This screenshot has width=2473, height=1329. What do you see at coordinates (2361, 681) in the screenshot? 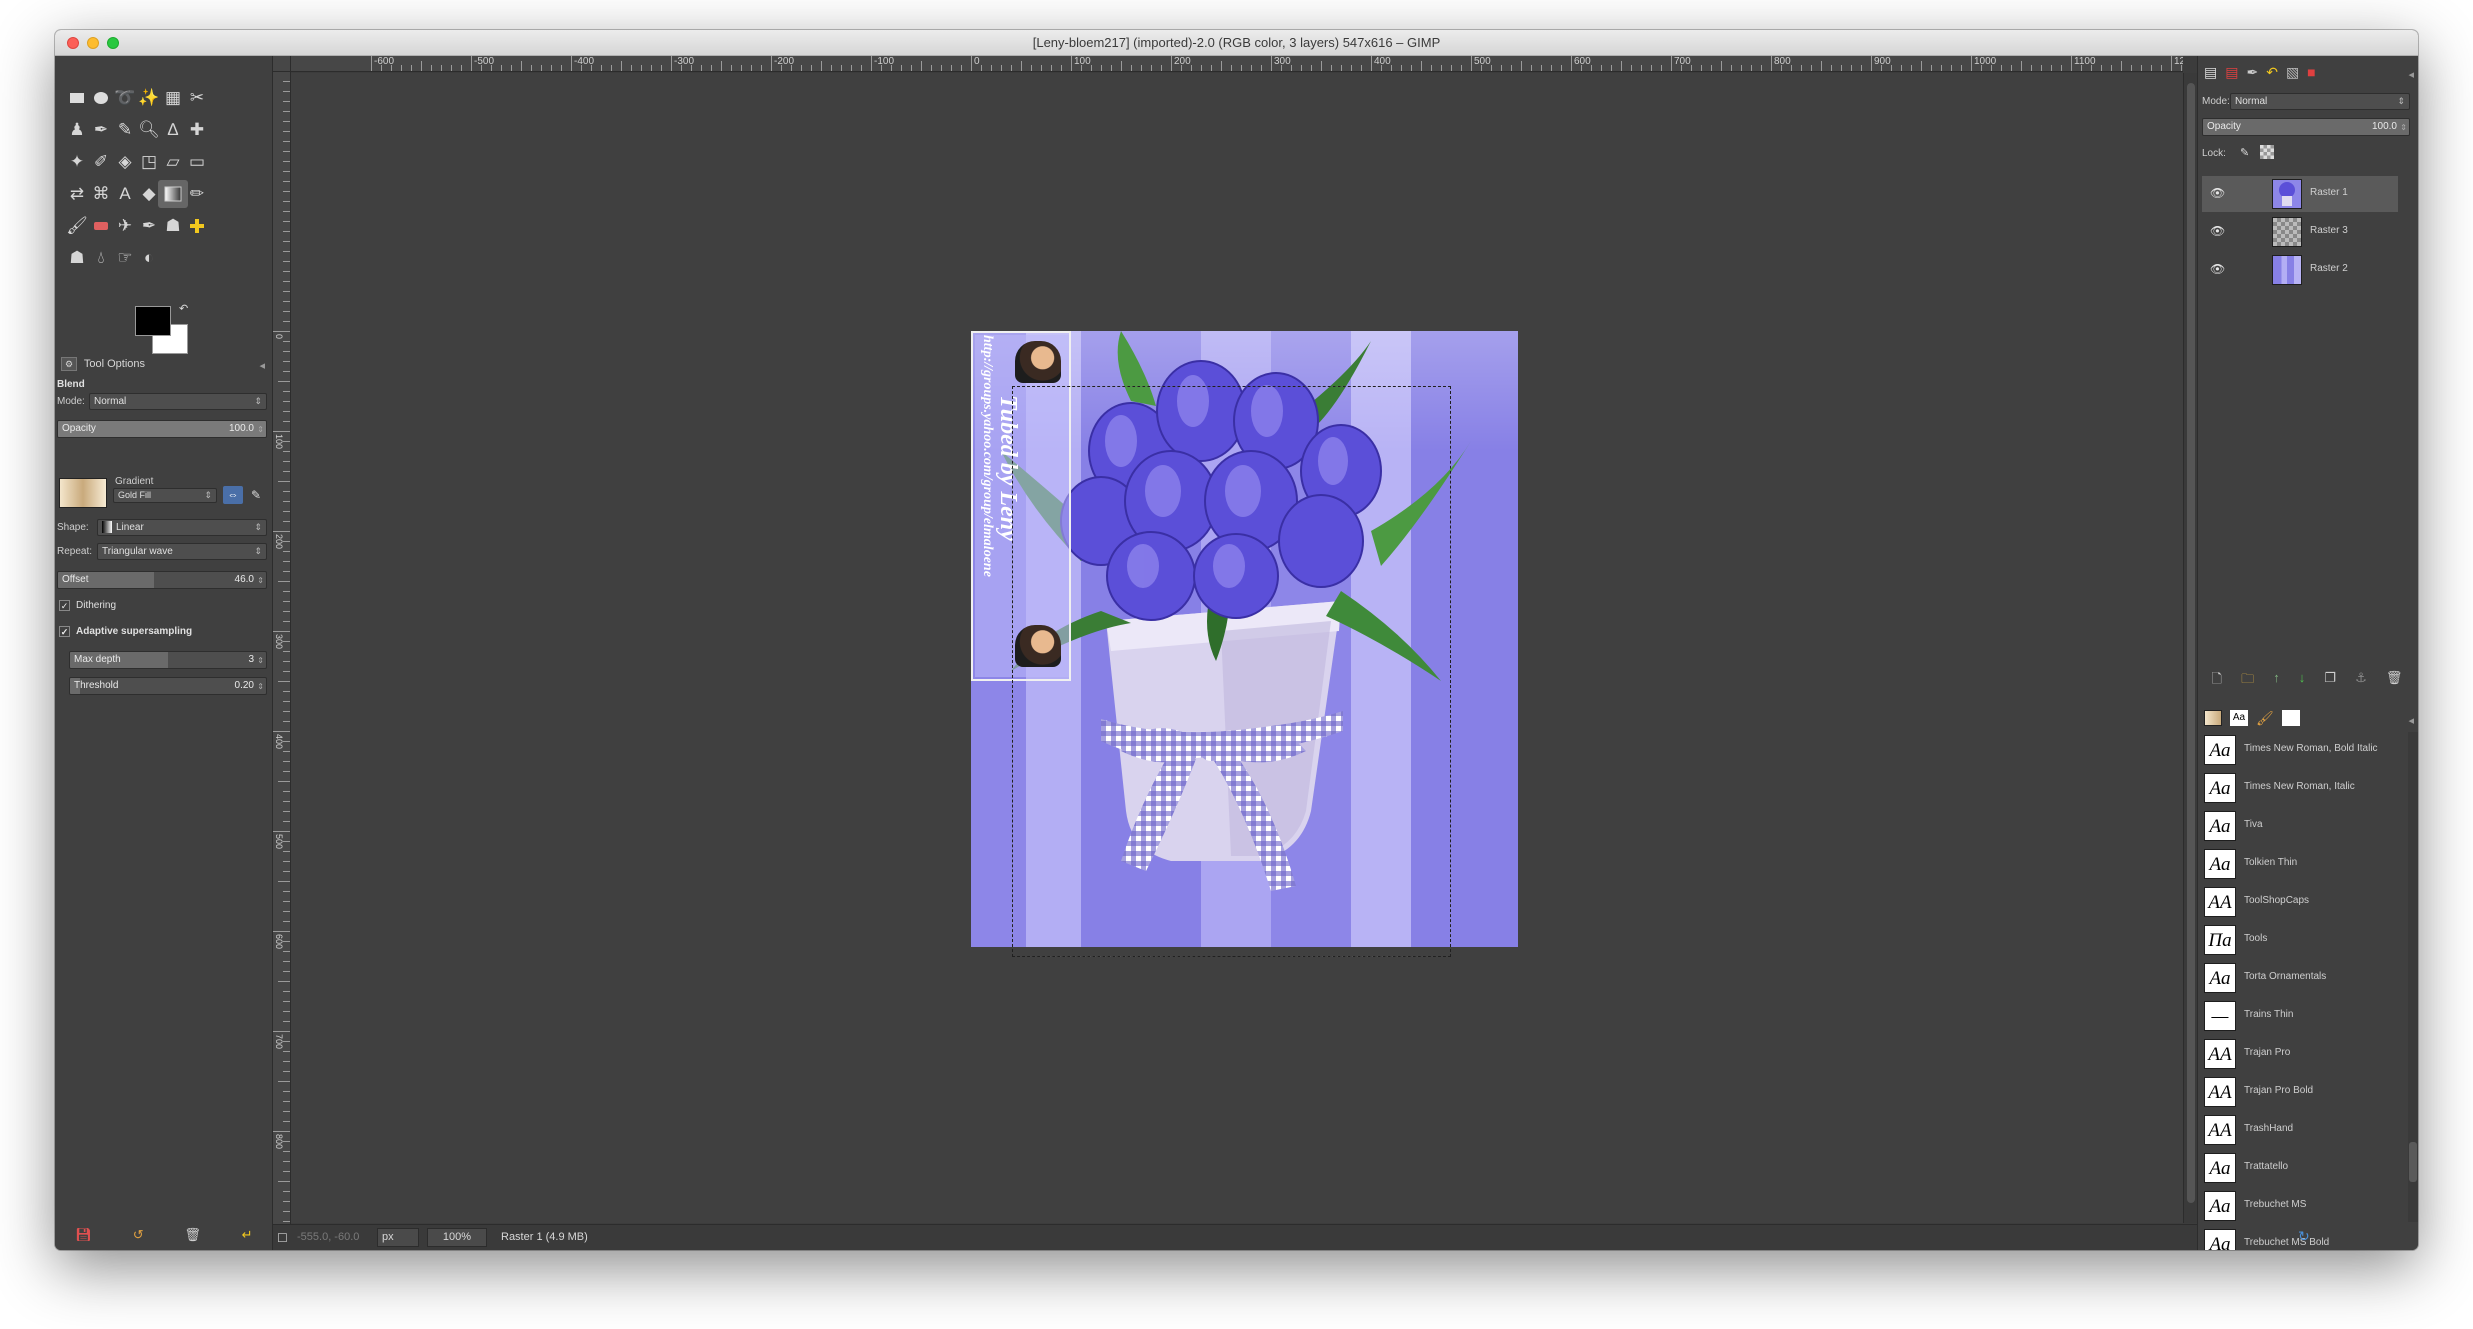
I see `anchor-layer-icon: ⚓︎` at bounding box center [2361, 681].